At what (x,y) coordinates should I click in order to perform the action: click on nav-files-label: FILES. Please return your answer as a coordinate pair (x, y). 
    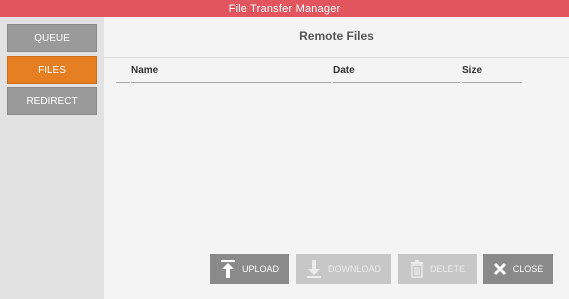
    Looking at the image, I should click on (52, 70).